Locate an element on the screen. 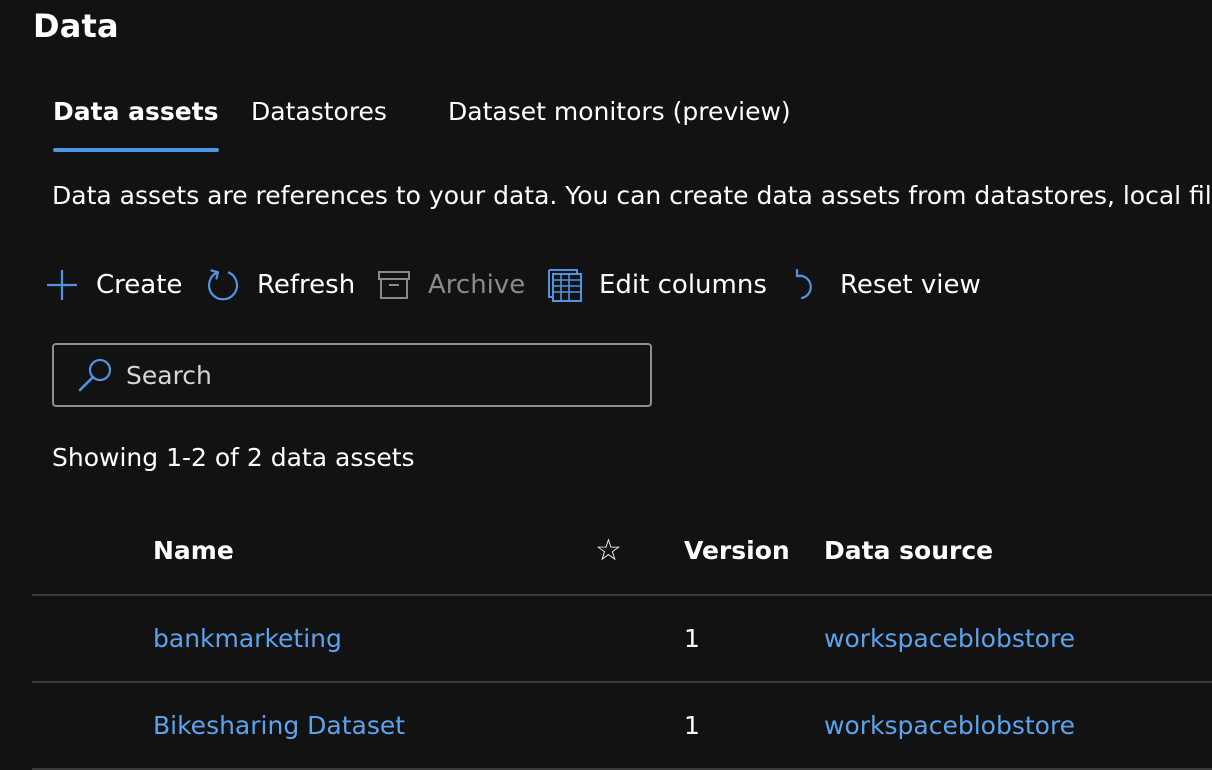  asset-name-link: Bikesharing Dataset is located at coordinates (279, 725).